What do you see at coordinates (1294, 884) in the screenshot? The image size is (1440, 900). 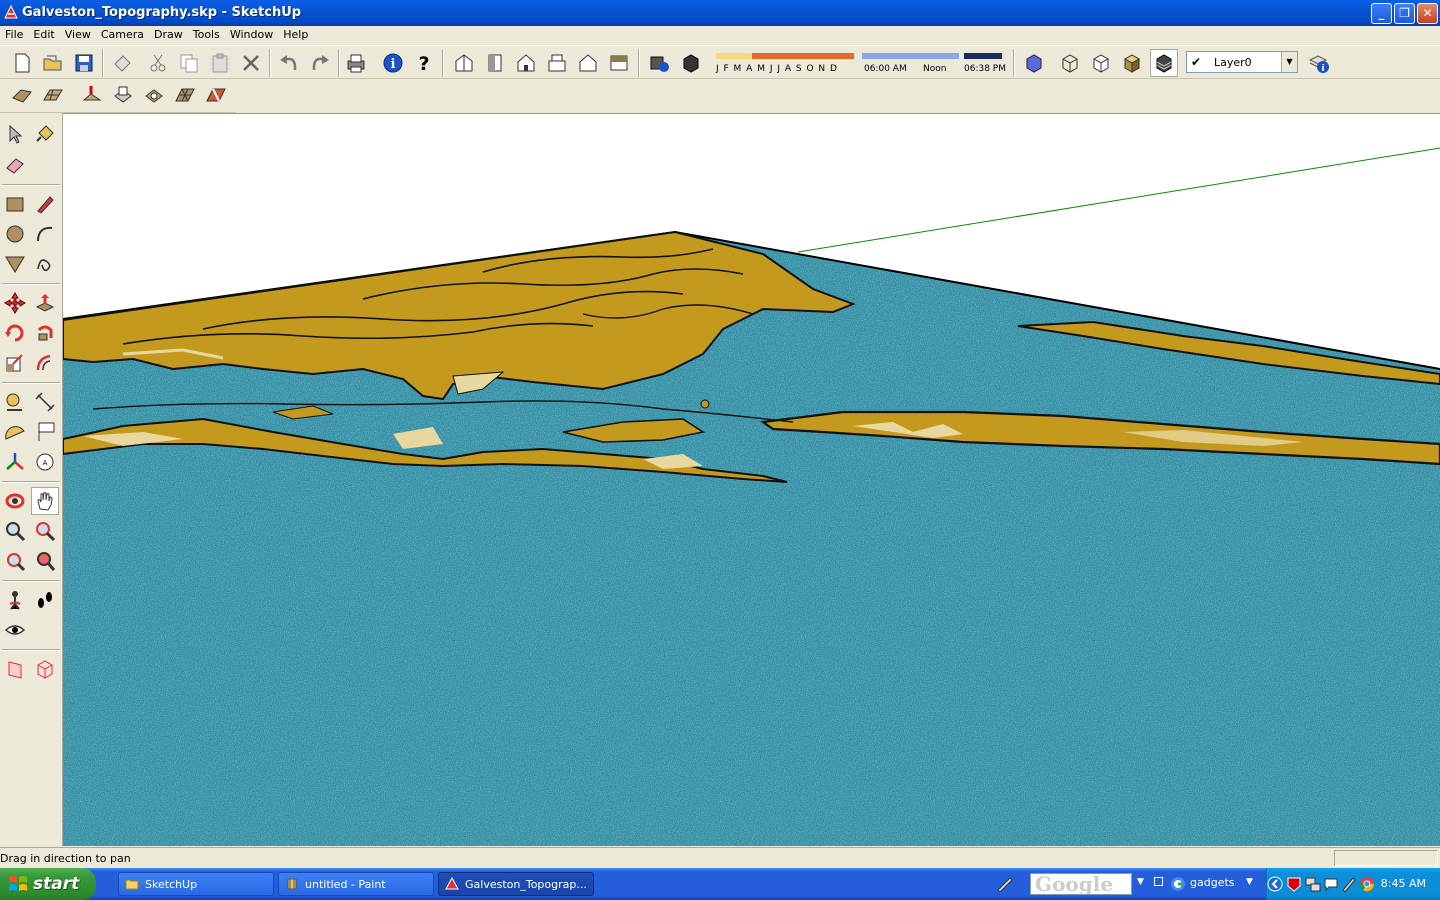 I see `mcafee-icon` at bounding box center [1294, 884].